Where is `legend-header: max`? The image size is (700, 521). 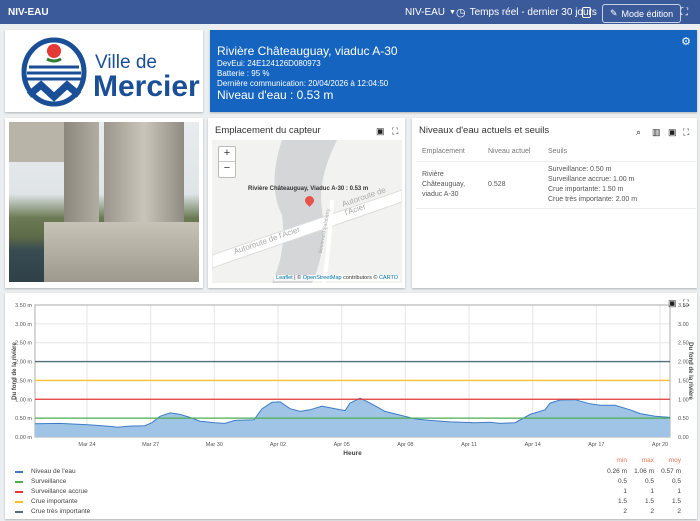 legend-header: max is located at coordinates (647, 460).